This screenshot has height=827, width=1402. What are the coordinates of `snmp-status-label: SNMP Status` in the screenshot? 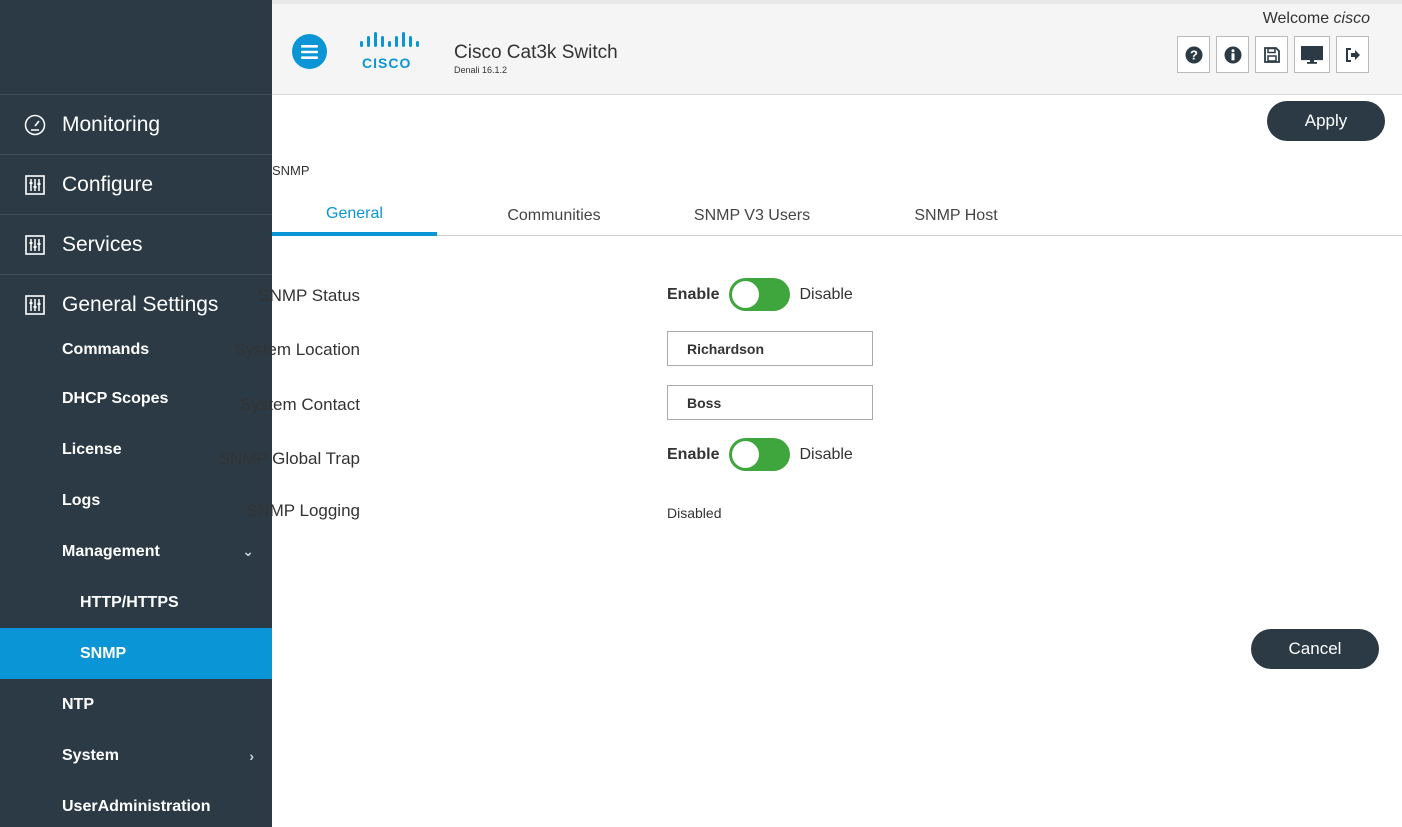 It's located at (309, 295).